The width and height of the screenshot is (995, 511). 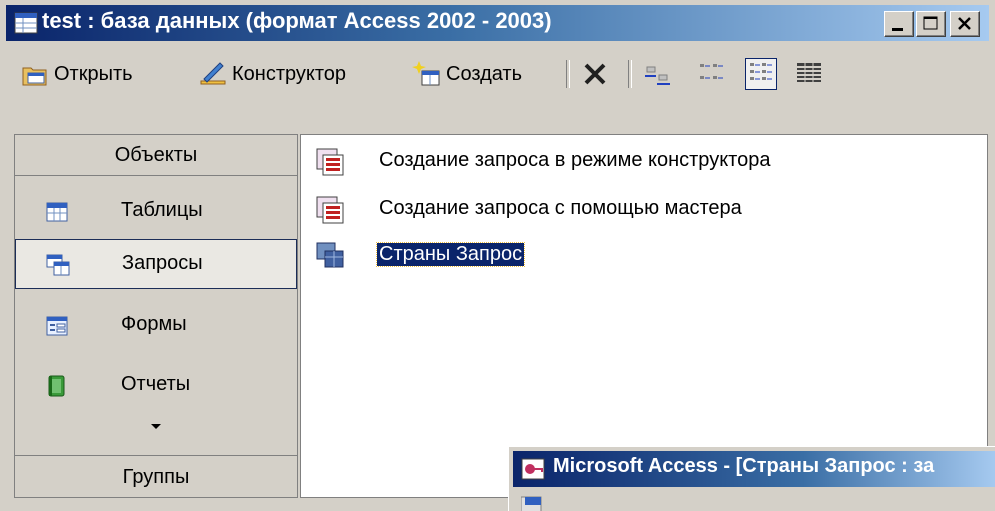 I want to click on open-button: Открыть, so click(x=76, y=74).